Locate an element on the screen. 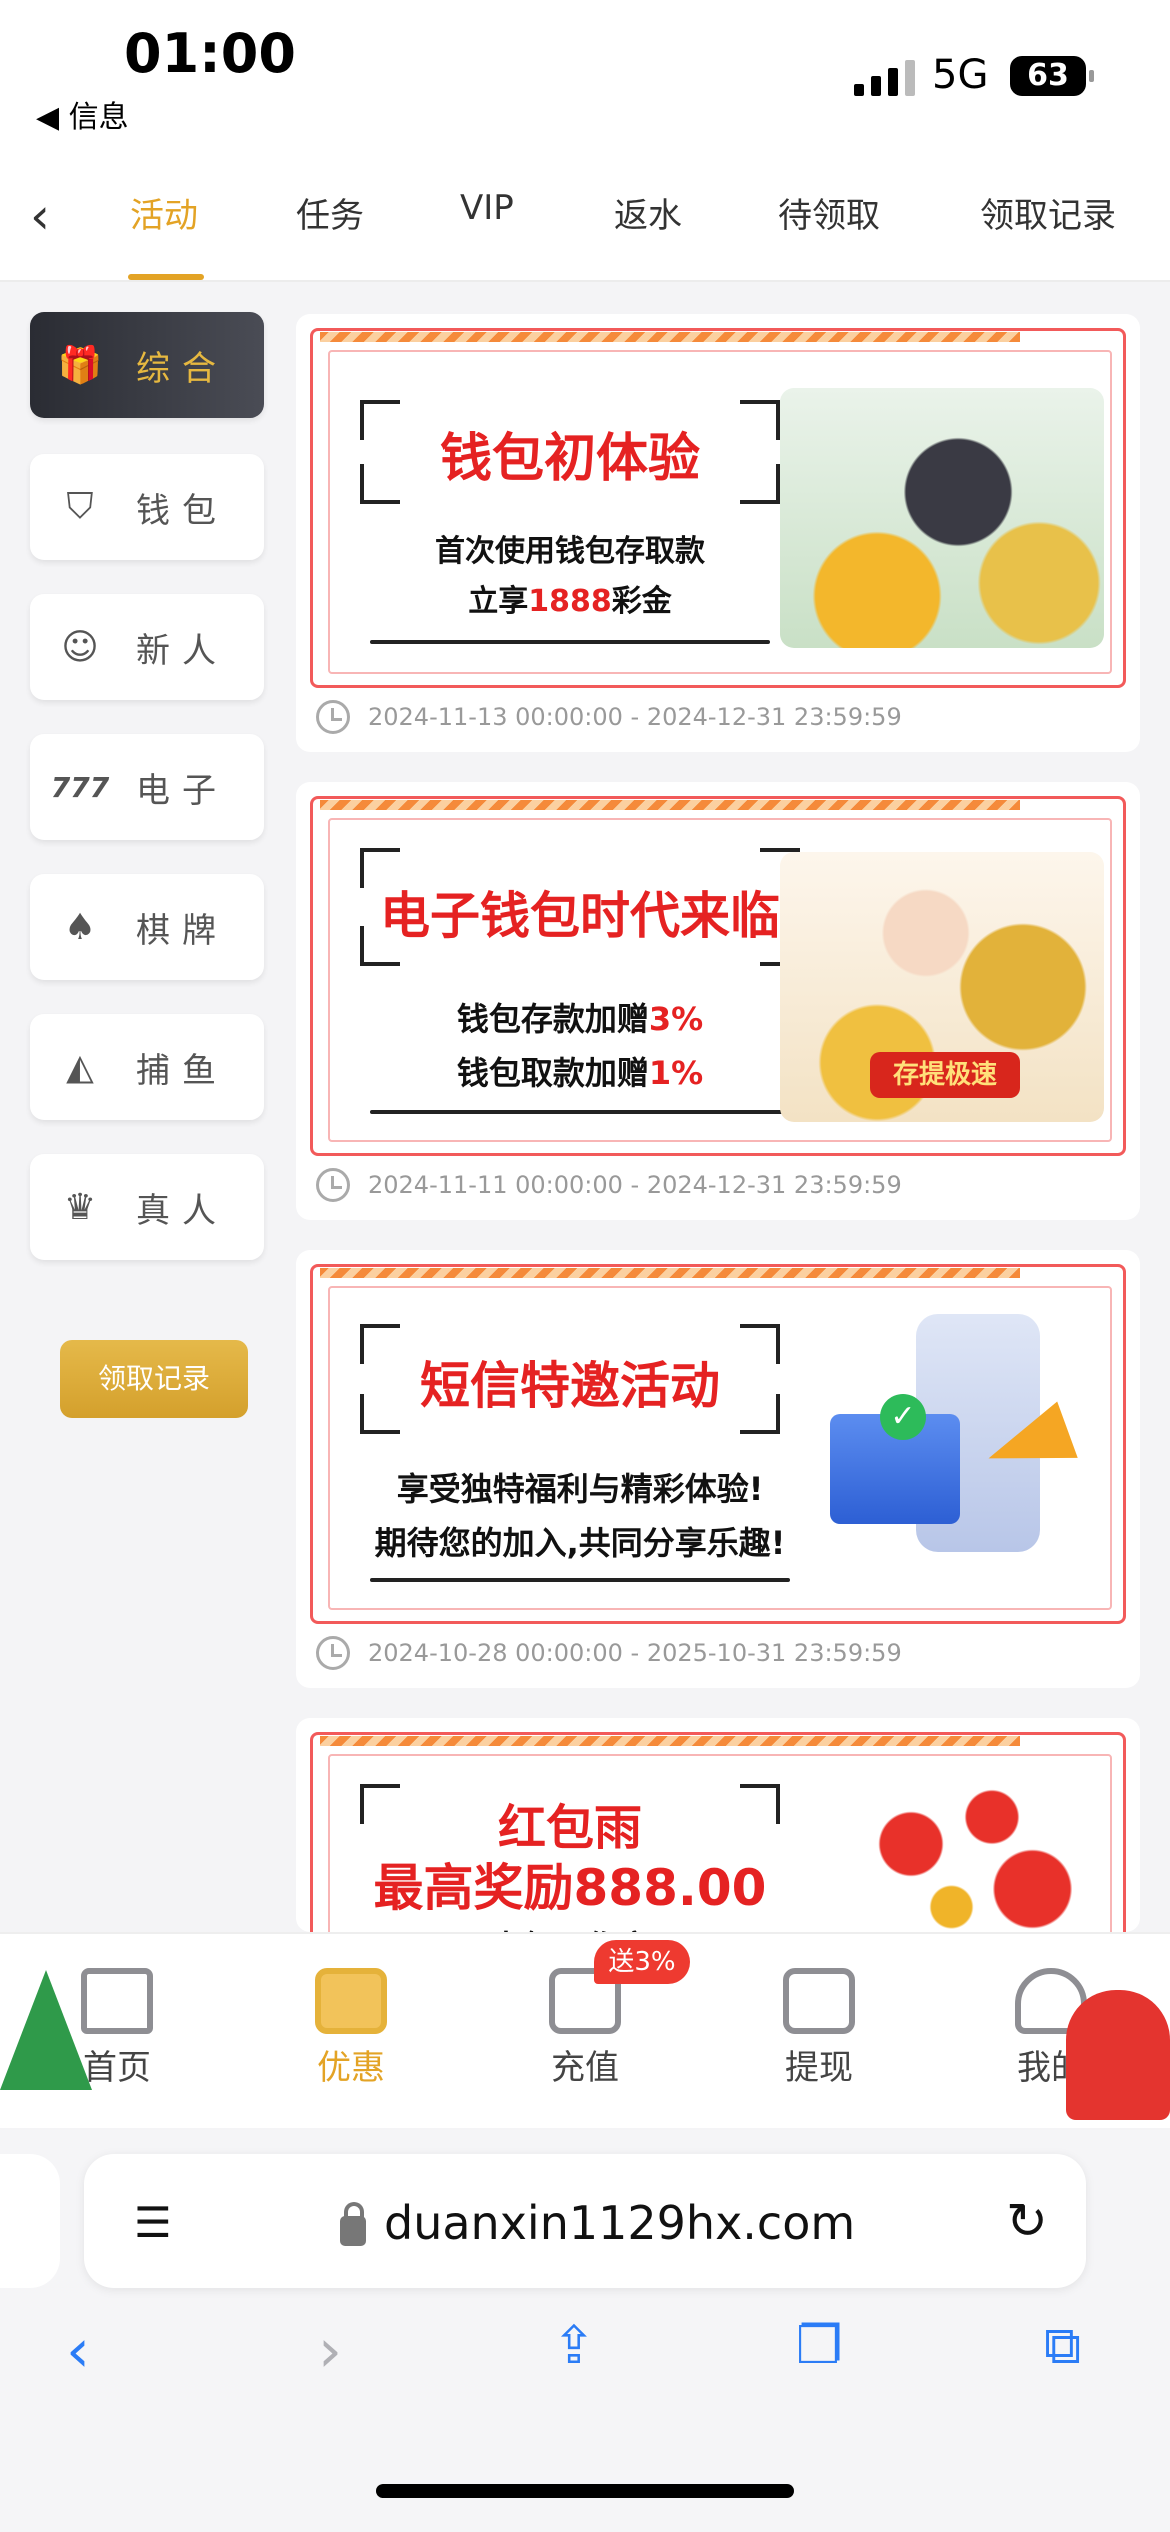 This screenshot has width=1170, height=2532. lock-icon is located at coordinates (353, 2224).